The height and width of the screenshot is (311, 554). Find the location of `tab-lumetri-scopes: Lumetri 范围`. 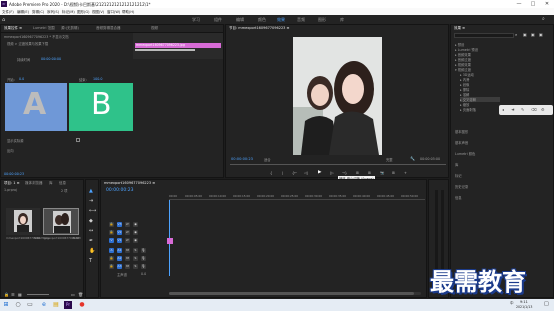

tab-lumetri-scopes: Lumetri 范围 is located at coordinates (44, 28).